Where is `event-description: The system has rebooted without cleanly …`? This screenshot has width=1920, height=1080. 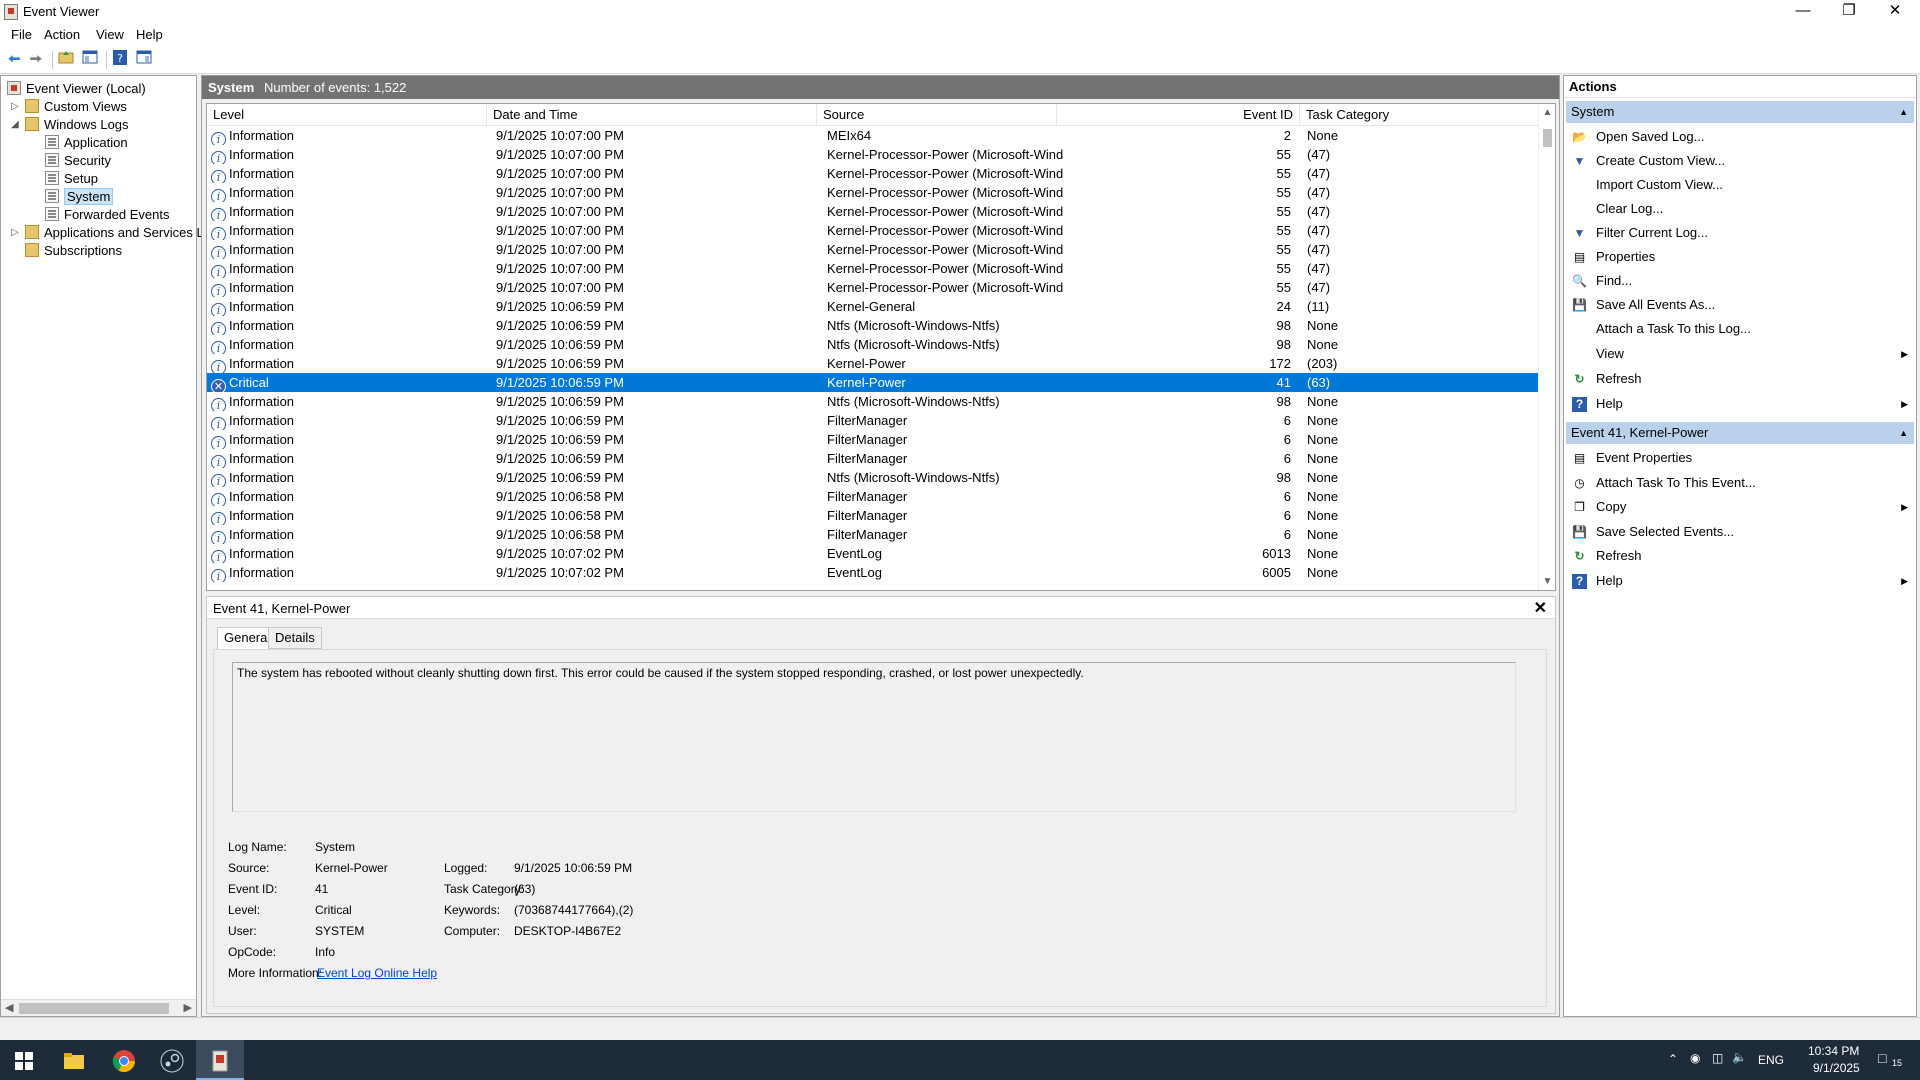
event-description: The system has rebooted without cleanly … is located at coordinates (874, 737).